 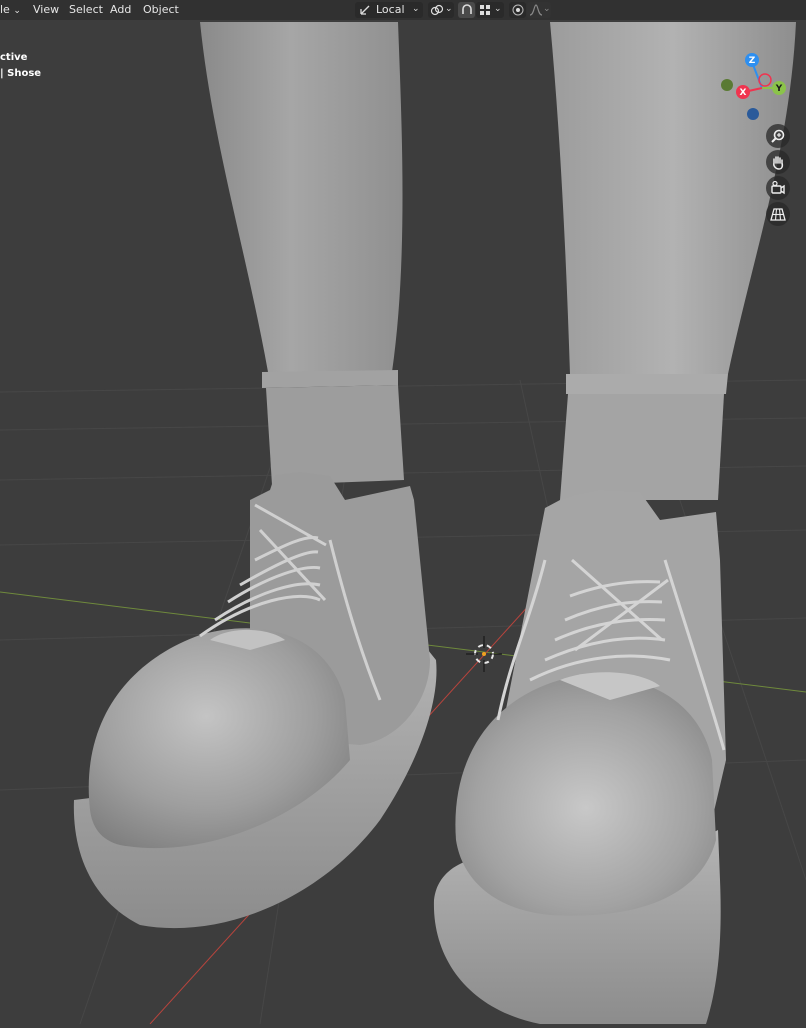 What do you see at coordinates (5, 9) in the screenshot?
I see `mode-selector-label: le` at bounding box center [5, 9].